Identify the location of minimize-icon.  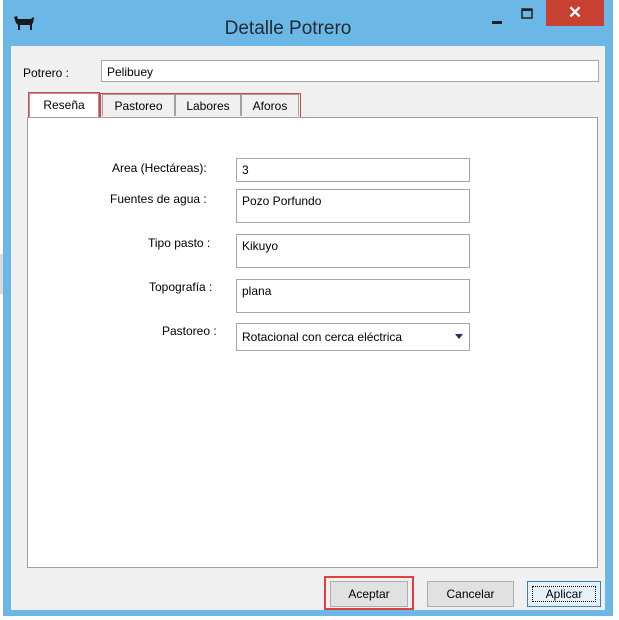
(497, 20).